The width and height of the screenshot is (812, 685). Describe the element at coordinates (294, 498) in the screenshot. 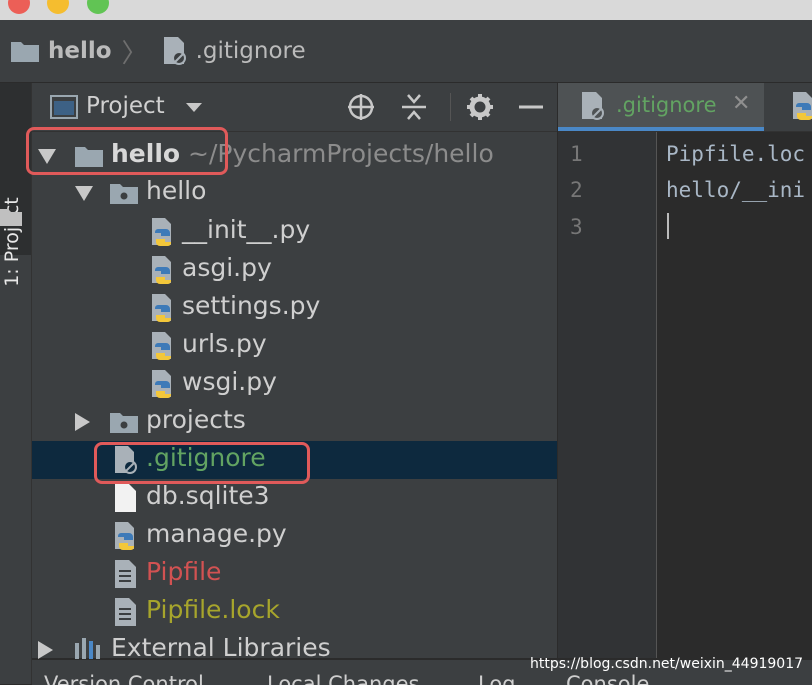

I see `tree-item-file: db.sqlite3` at that location.